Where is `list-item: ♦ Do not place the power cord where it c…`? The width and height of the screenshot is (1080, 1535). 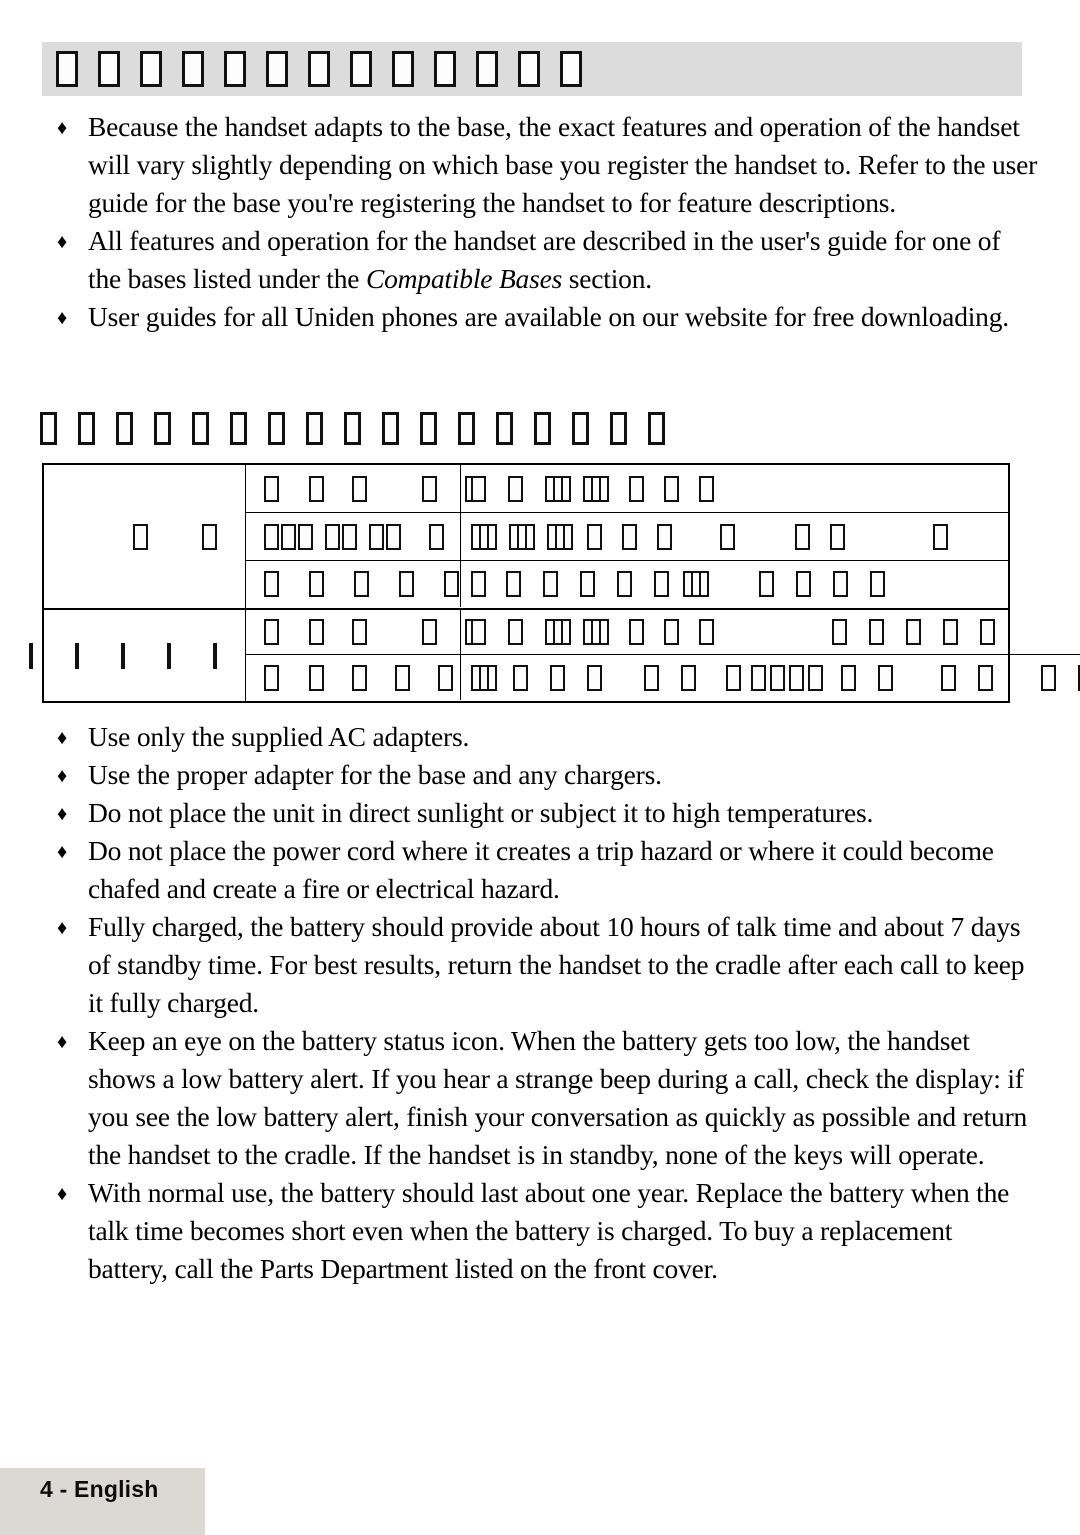 list-item: ♦ Do not place the power cord where it c… is located at coordinates (543, 870).